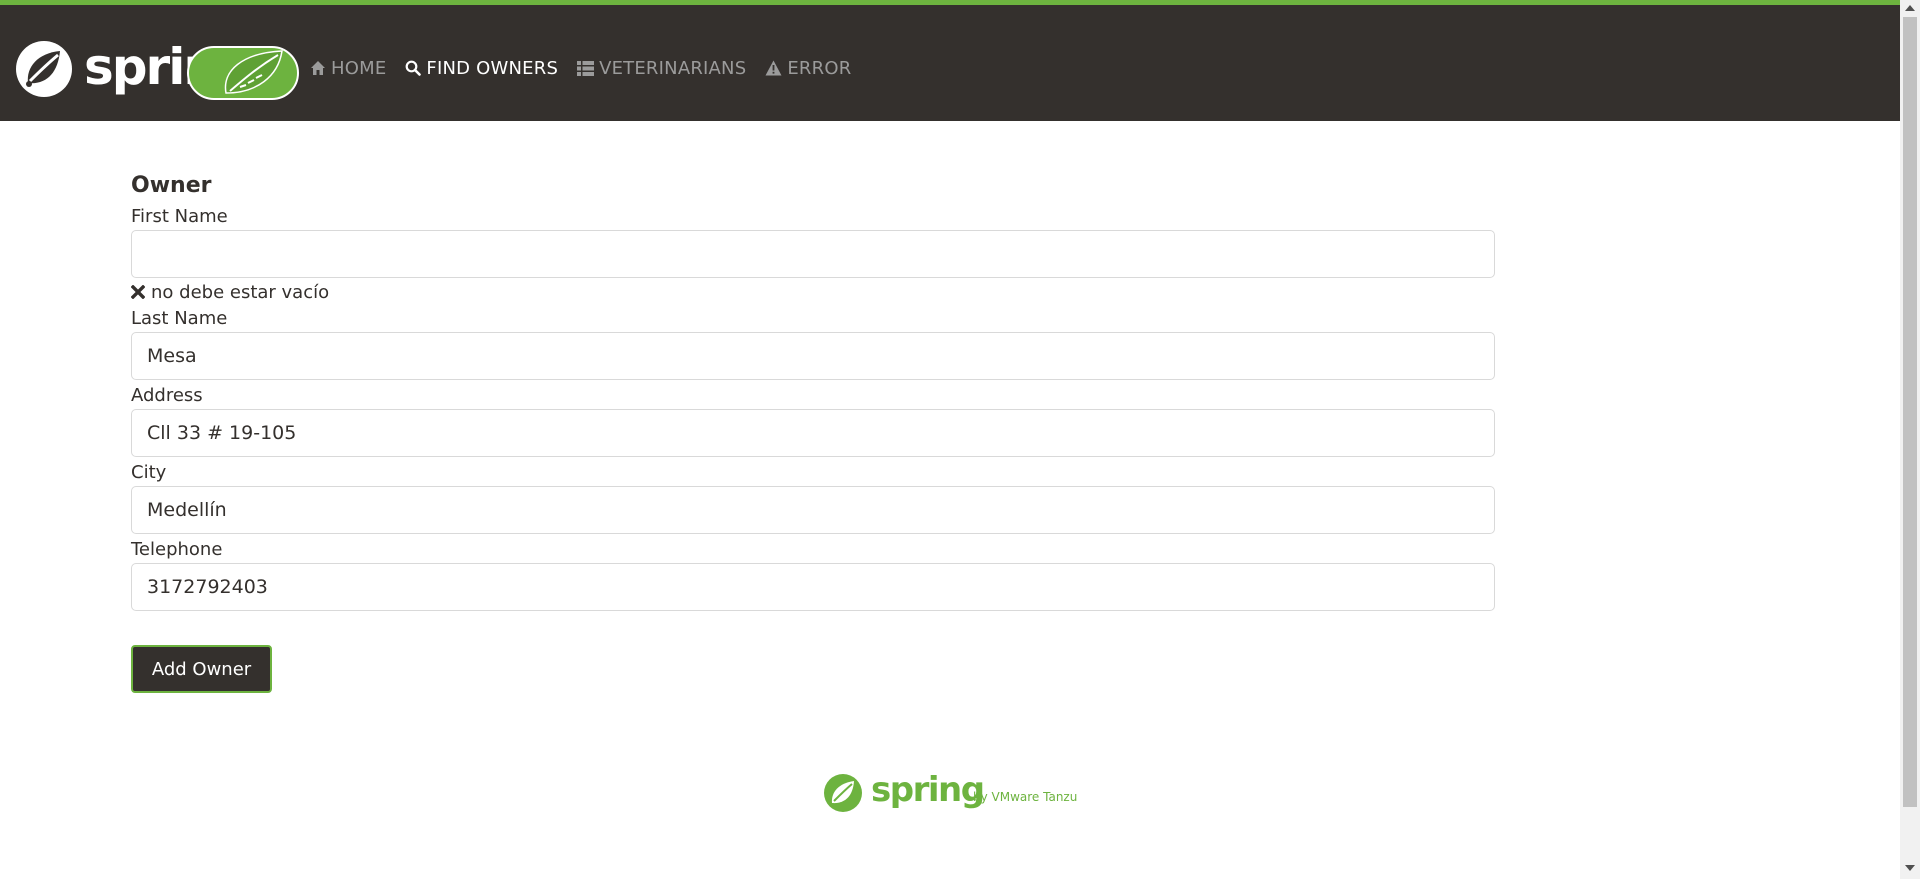 The height and width of the screenshot is (879, 1920). Describe the element at coordinates (492, 68) in the screenshot. I see `nav-item-label: FIND OWNERS` at that location.